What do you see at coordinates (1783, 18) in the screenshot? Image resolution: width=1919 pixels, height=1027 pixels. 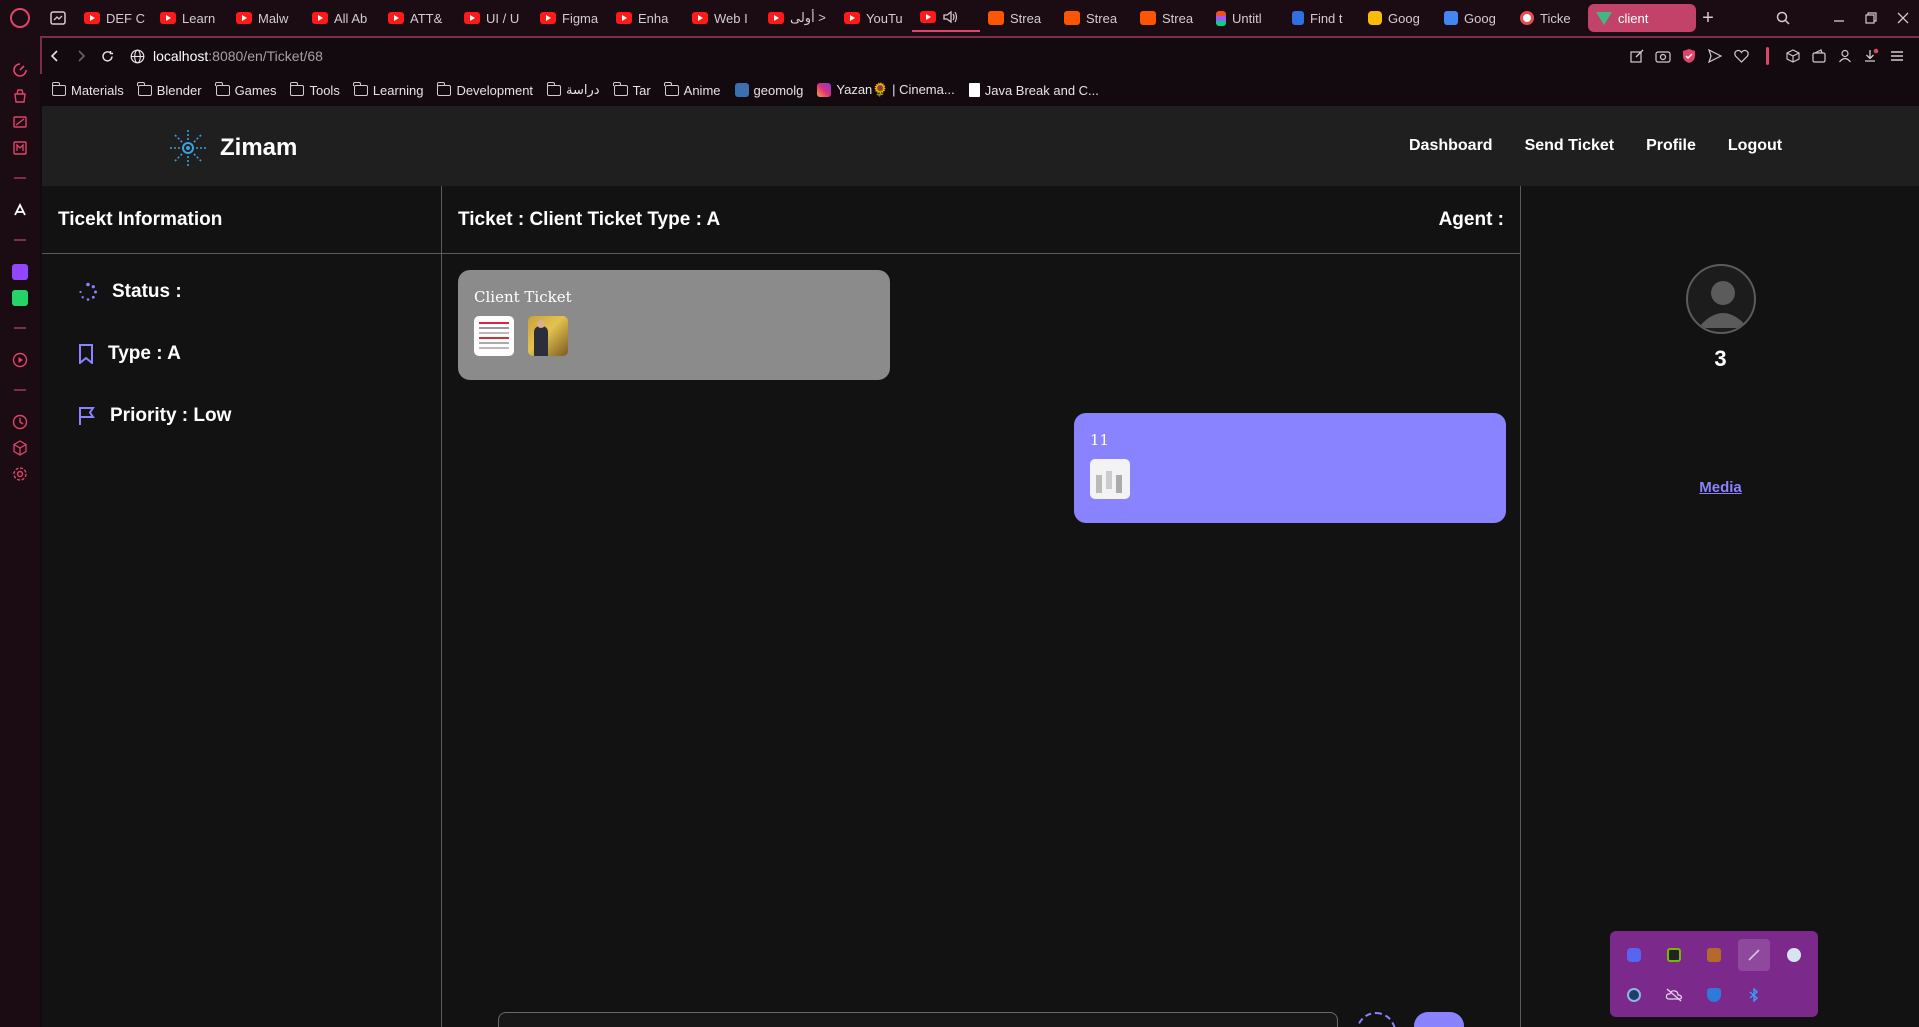 I see `search-tabs-icon` at bounding box center [1783, 18].